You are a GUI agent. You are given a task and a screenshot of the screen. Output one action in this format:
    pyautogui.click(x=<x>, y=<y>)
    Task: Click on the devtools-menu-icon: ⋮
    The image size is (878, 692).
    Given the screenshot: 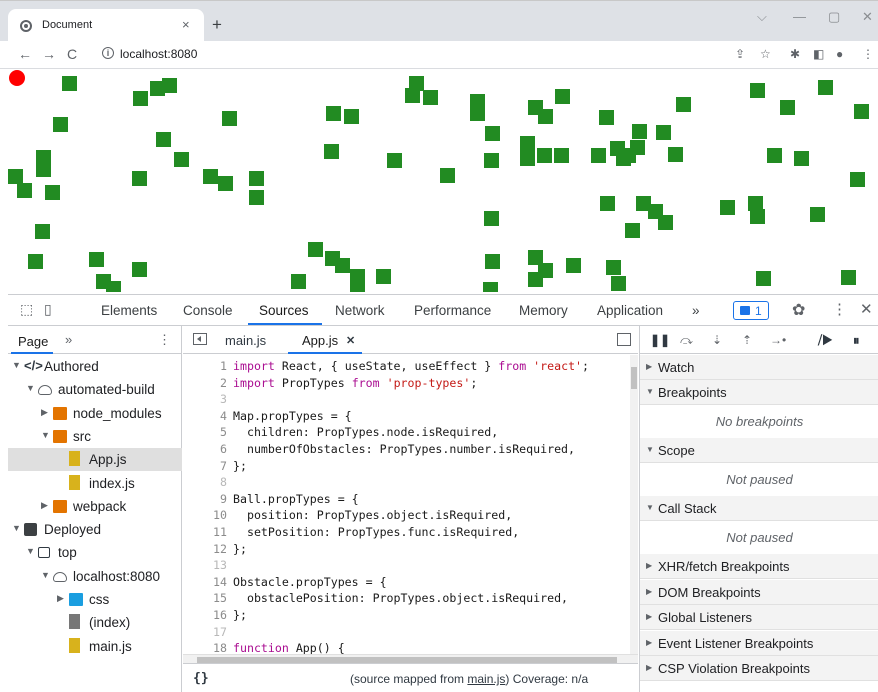 What is the action you would take?
    pyautogui.click(x=839, y=309)
    